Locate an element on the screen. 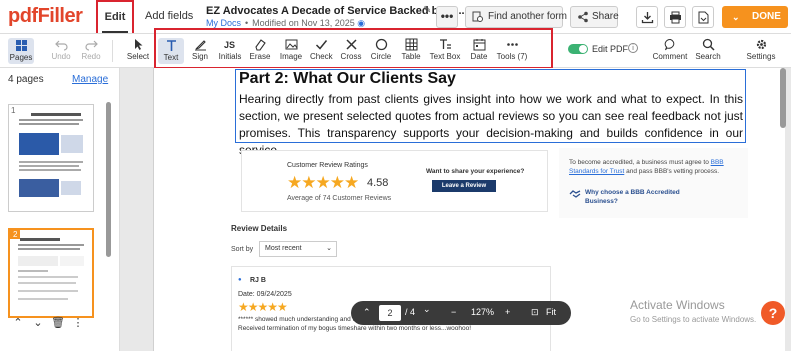 This screenshot has height=351, width=791. page-thumbnail-2: 2 is located at coordinates (51, 273).